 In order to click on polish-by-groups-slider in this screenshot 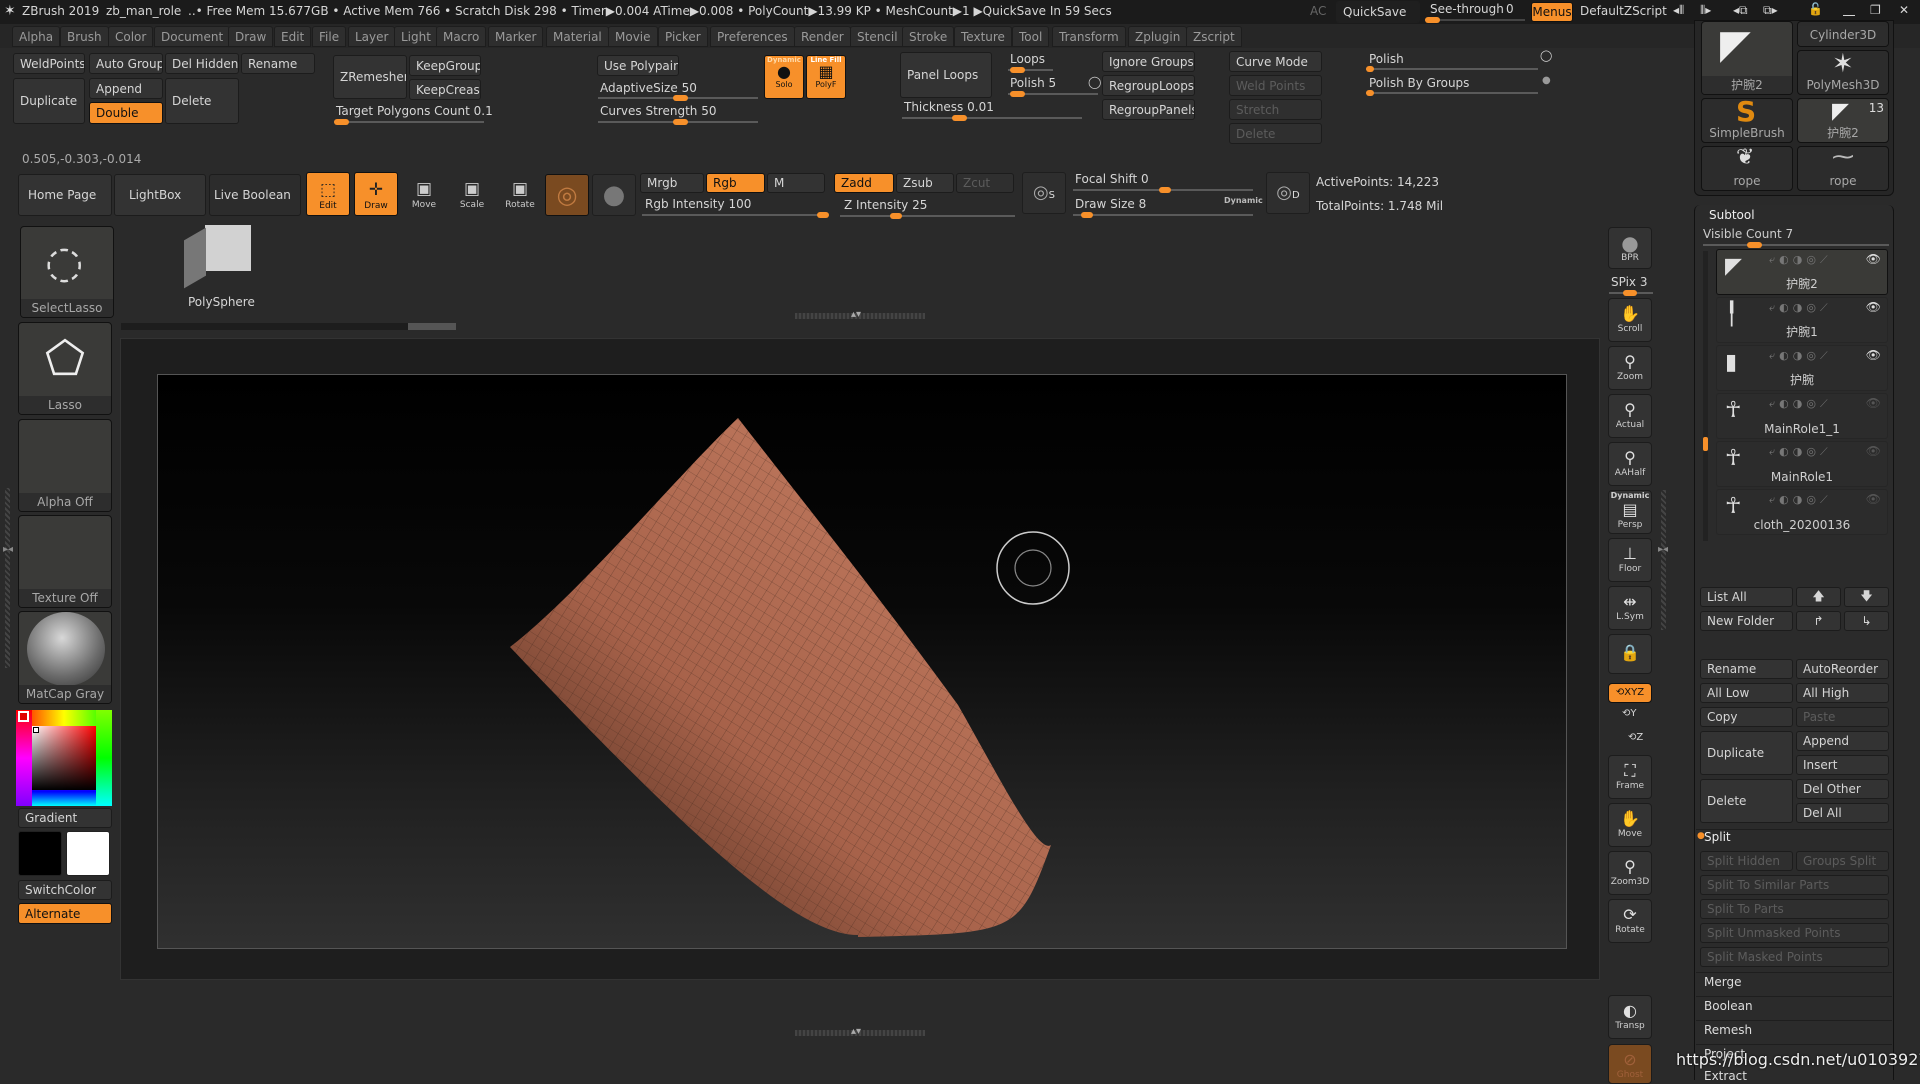, I will do `click(1452, 93)`.